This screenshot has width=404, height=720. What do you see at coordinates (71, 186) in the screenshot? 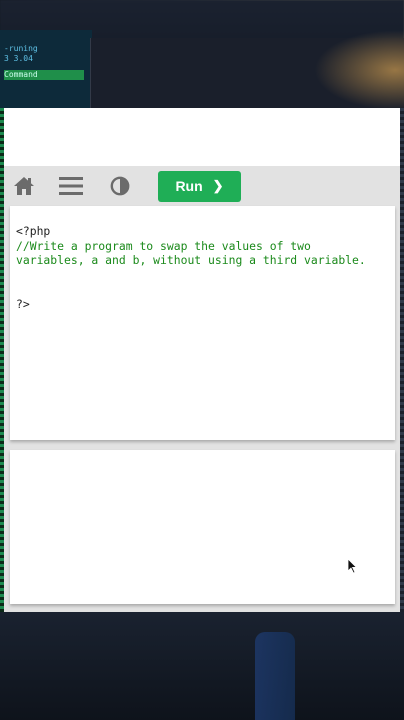
I see `menu-icon` at bounding box center [71, 186].